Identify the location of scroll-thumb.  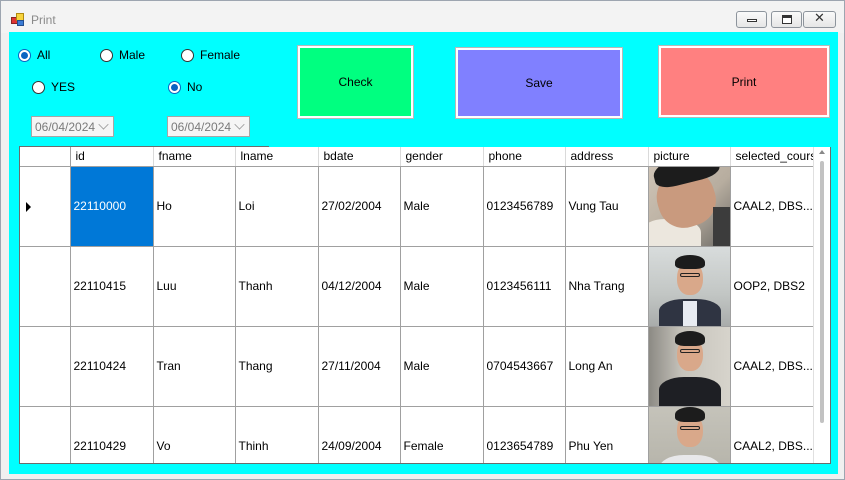
(822, 292).